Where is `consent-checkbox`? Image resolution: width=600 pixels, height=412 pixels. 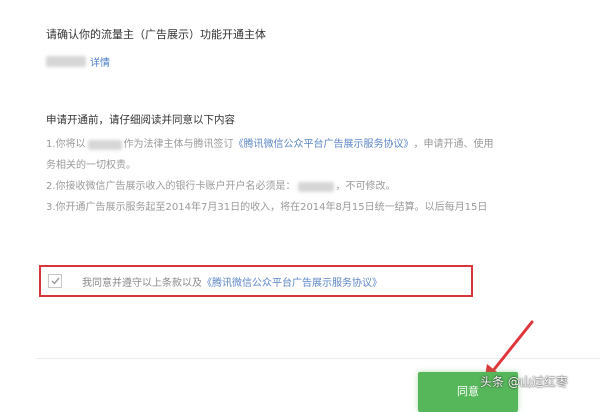
consent-checkbox is located at coordinates (55, 281).